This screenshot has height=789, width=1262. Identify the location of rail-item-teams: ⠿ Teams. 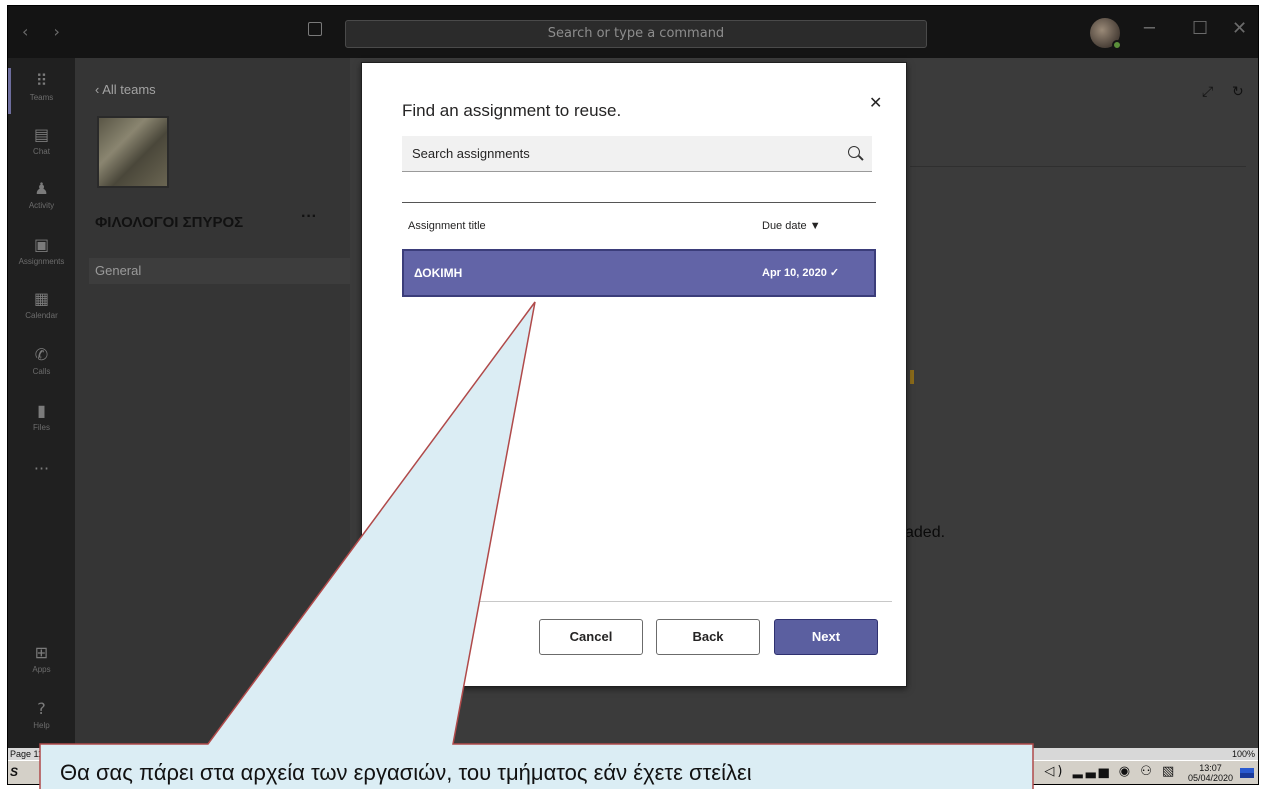
(41, 87).